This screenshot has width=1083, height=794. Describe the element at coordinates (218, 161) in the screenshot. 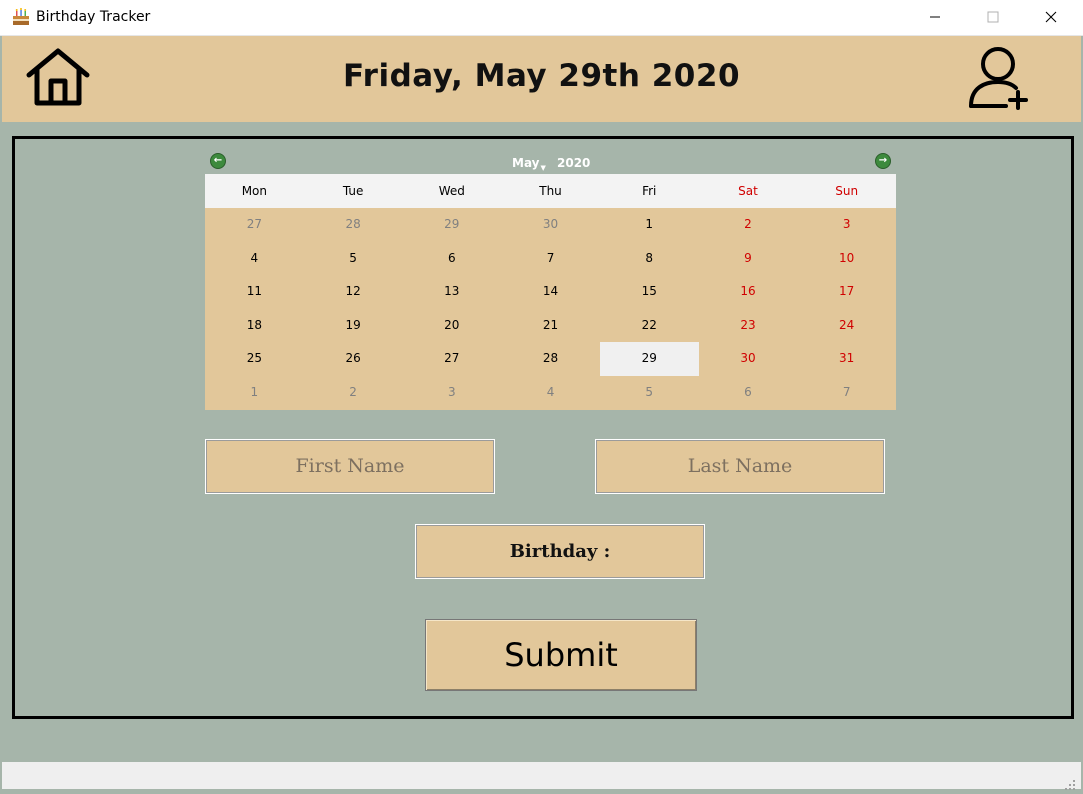

I see `arrow-left-circle-icon: ←` at that location.